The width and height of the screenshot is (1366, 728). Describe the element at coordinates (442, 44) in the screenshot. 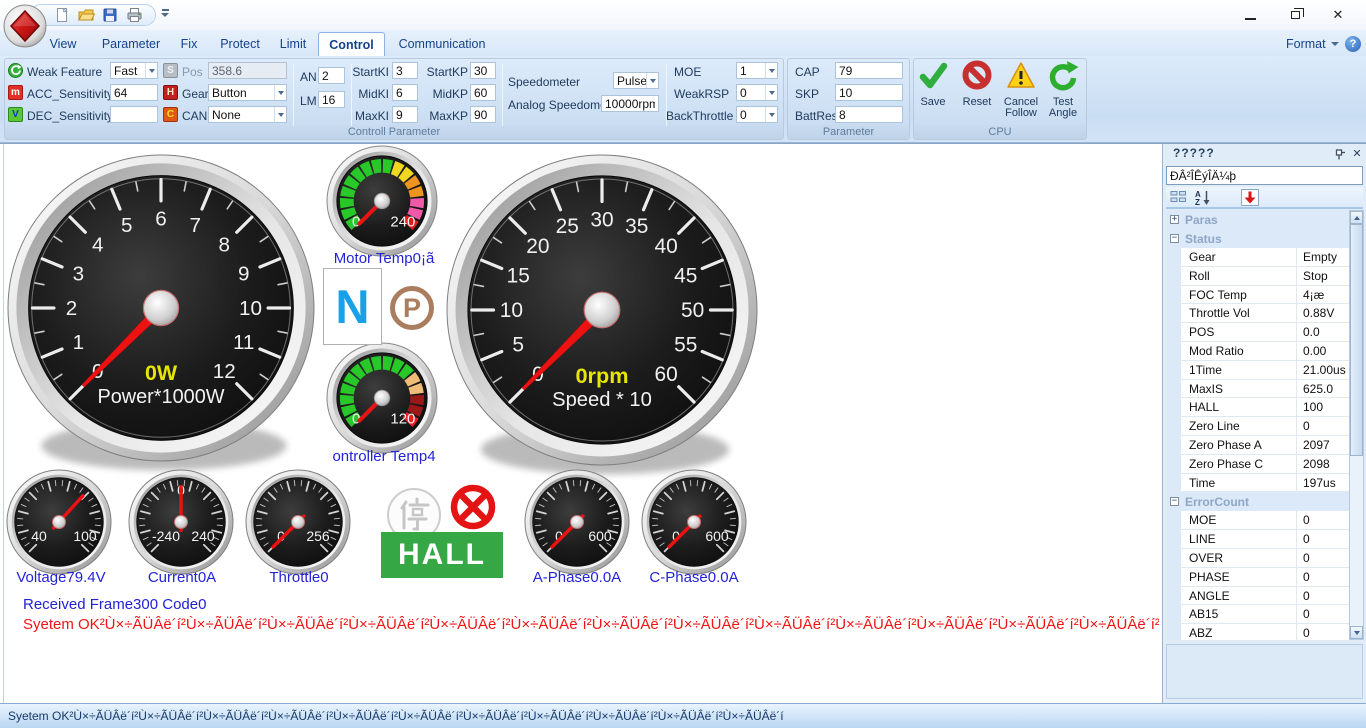

I see `tab-communication: Communication` at that location.